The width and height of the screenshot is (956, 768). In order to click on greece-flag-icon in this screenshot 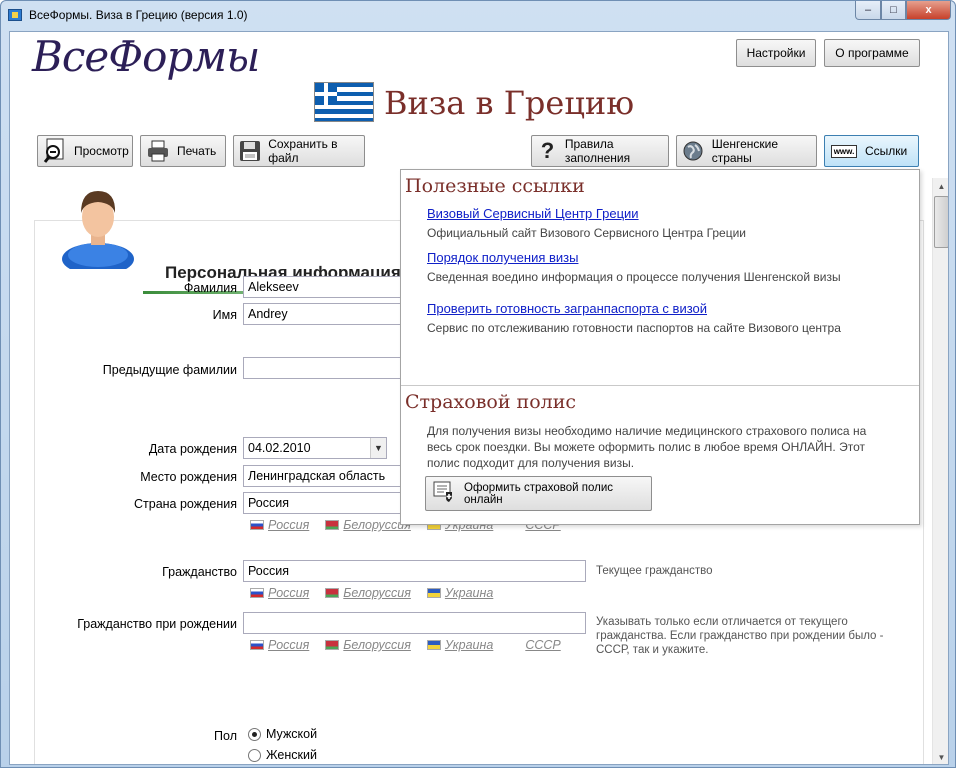, I will do `click(344, 102)`.